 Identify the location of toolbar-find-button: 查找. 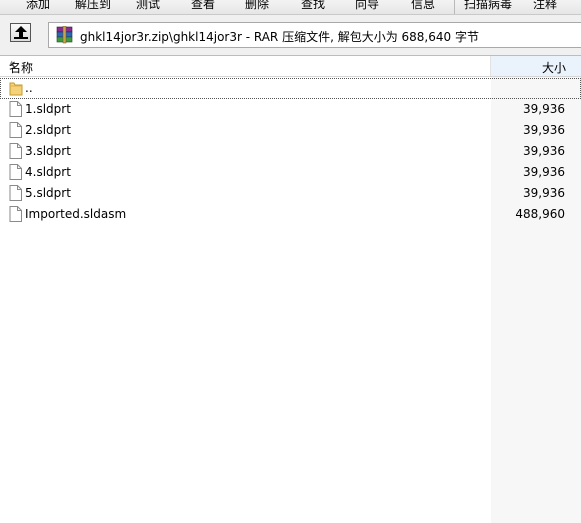
(313, 6).